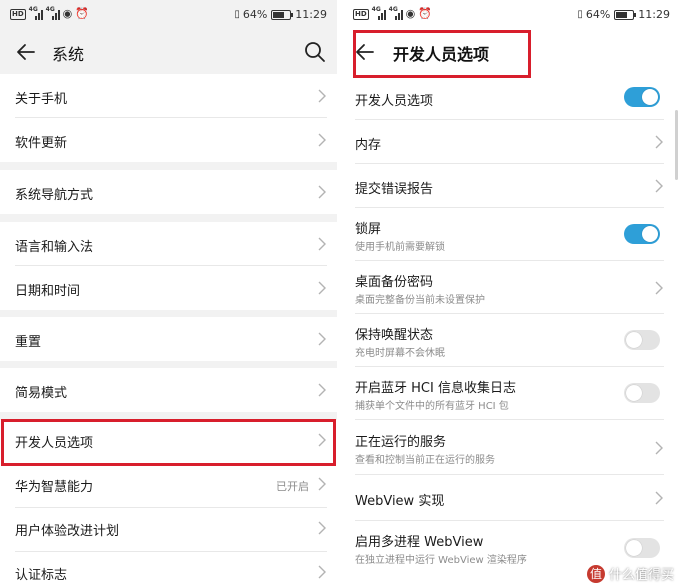 This screenshot has height=587, width=680. I want to click on settings-item-user-experience: 用户体验改进计划, so click(168, 530).